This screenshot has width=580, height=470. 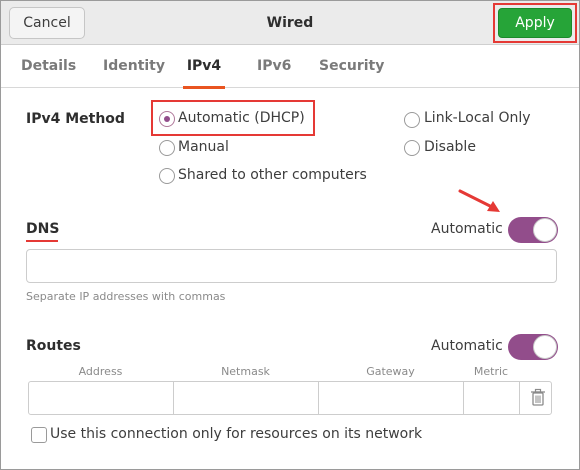 What do you see at coordinates (134, 67) in the screenshot?
I see `tab-identity: Identity` at bounding box center [134, 67].